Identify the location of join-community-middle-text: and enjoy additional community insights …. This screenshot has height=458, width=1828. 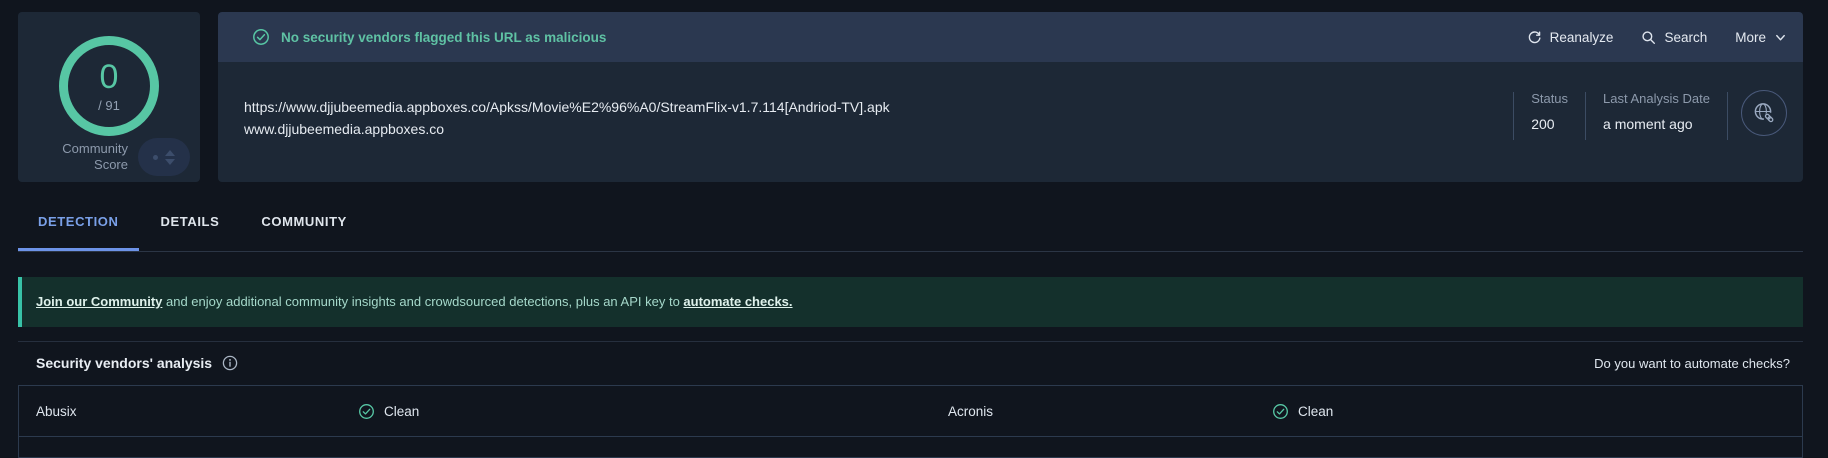
(423, 301).